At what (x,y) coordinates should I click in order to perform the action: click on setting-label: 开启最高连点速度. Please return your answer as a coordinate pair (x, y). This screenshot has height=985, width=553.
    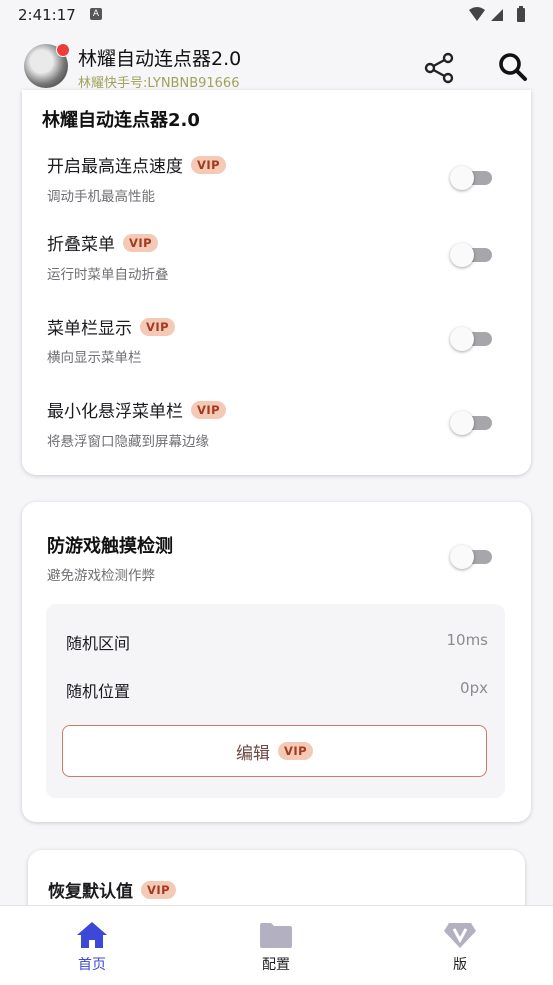
    Looking at the image, I should click on (115, 167).